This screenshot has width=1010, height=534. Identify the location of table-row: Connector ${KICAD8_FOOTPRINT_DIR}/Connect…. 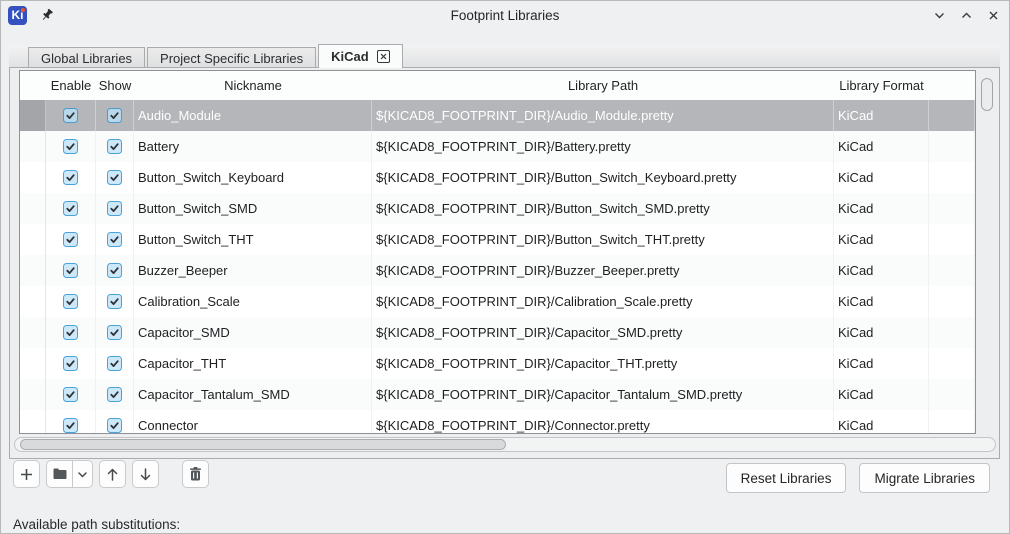
(497, 421).